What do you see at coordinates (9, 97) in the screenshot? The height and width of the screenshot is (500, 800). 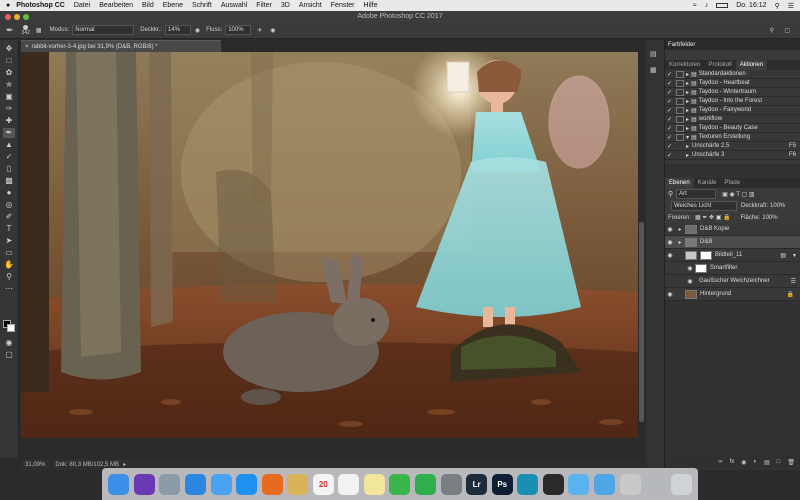 I see `crop-tool-icon: ▣` at bounding box center [9, 97].